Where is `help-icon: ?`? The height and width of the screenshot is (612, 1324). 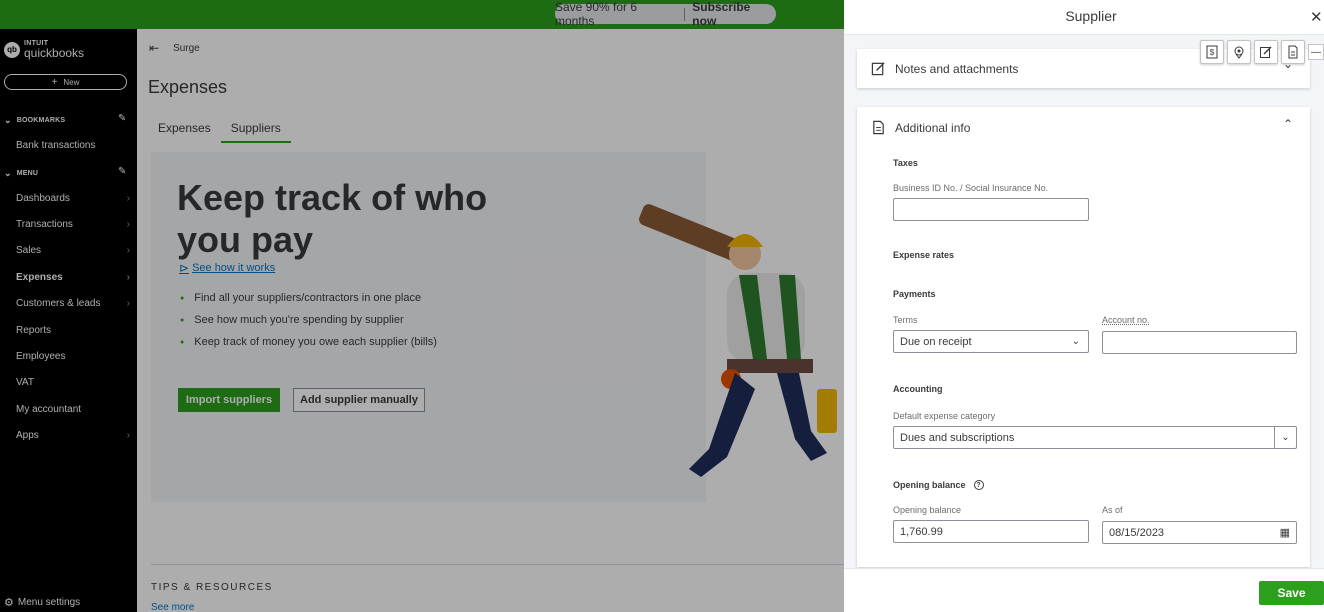
help-icon: ? is located at coordinates (978, 485).